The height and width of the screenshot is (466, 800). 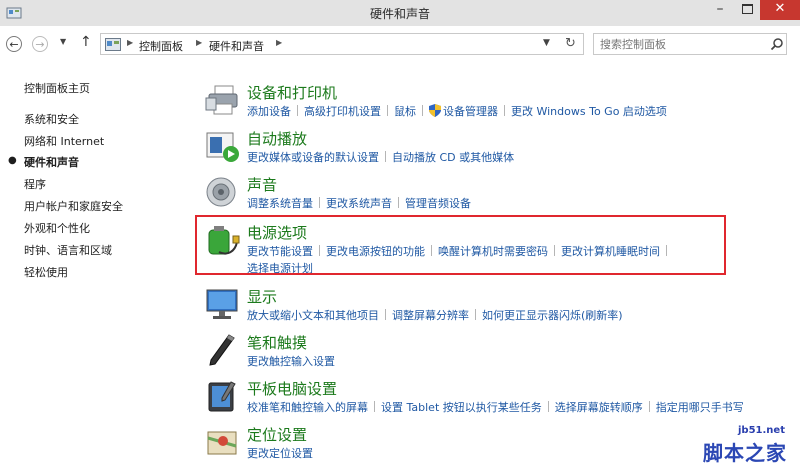 What do you see at coordinates (63, 41) in the screenshot?
I see `recent-locations-icon: ▼` at bounding box center [63, 41].